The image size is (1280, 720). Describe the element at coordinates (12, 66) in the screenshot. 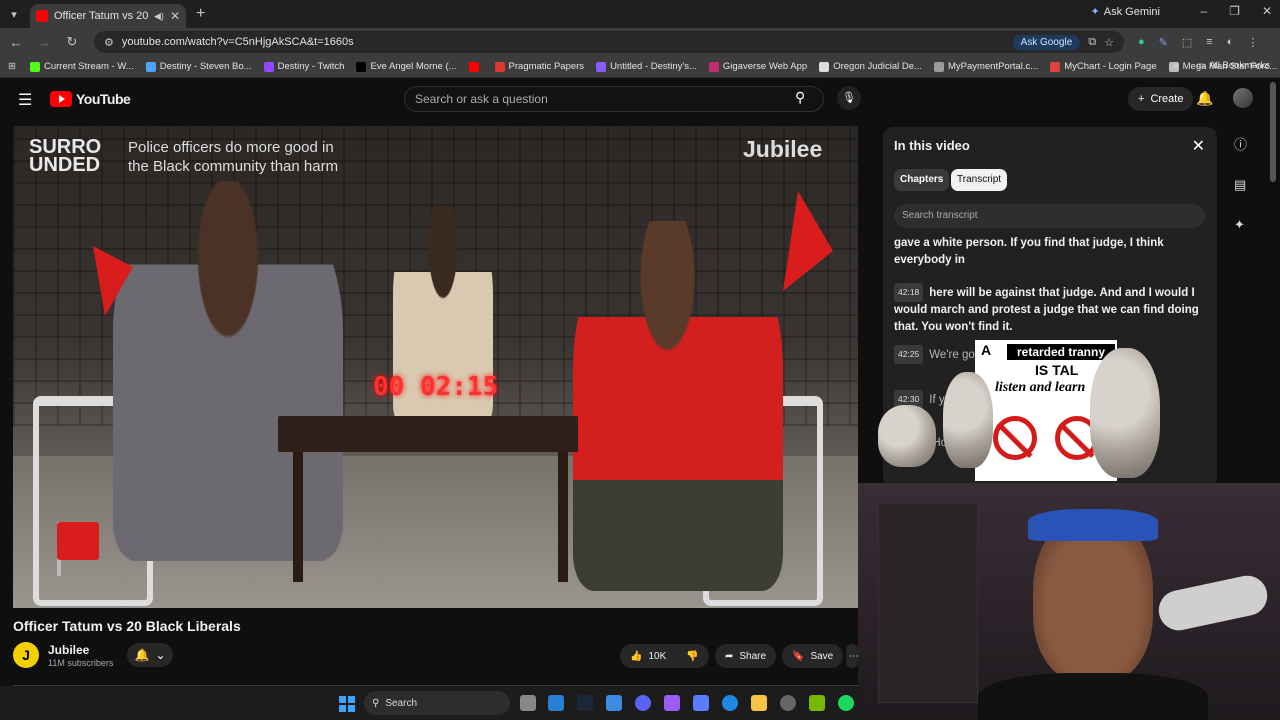

I see `apps-grid-icon: ⊞` at that location.